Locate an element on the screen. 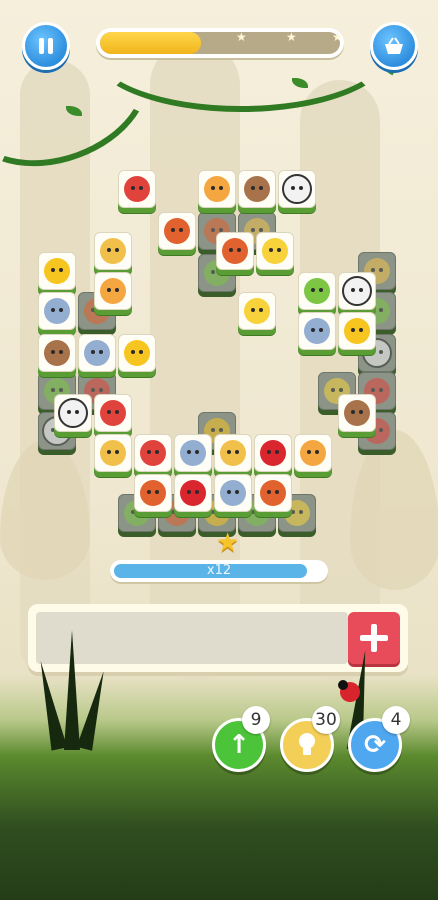  tile-tray is located at coordinates (218, 638).